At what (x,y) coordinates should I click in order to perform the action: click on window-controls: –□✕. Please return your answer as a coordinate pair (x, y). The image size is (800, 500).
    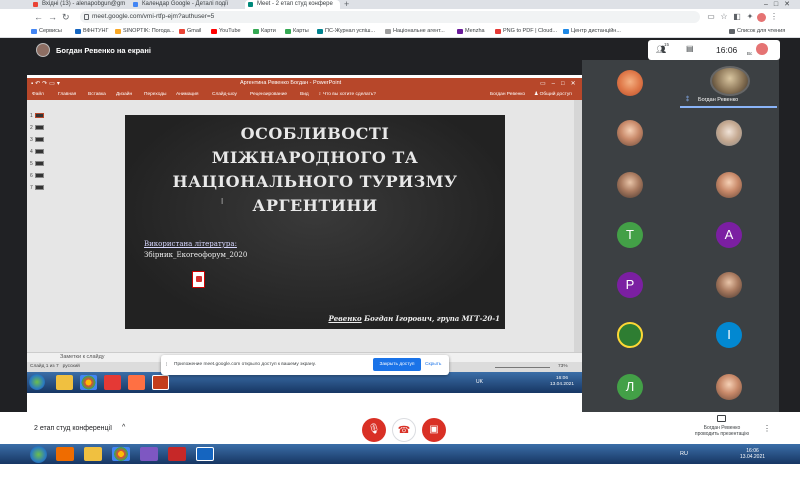
    Looking at the image, I should click on (780, 4).